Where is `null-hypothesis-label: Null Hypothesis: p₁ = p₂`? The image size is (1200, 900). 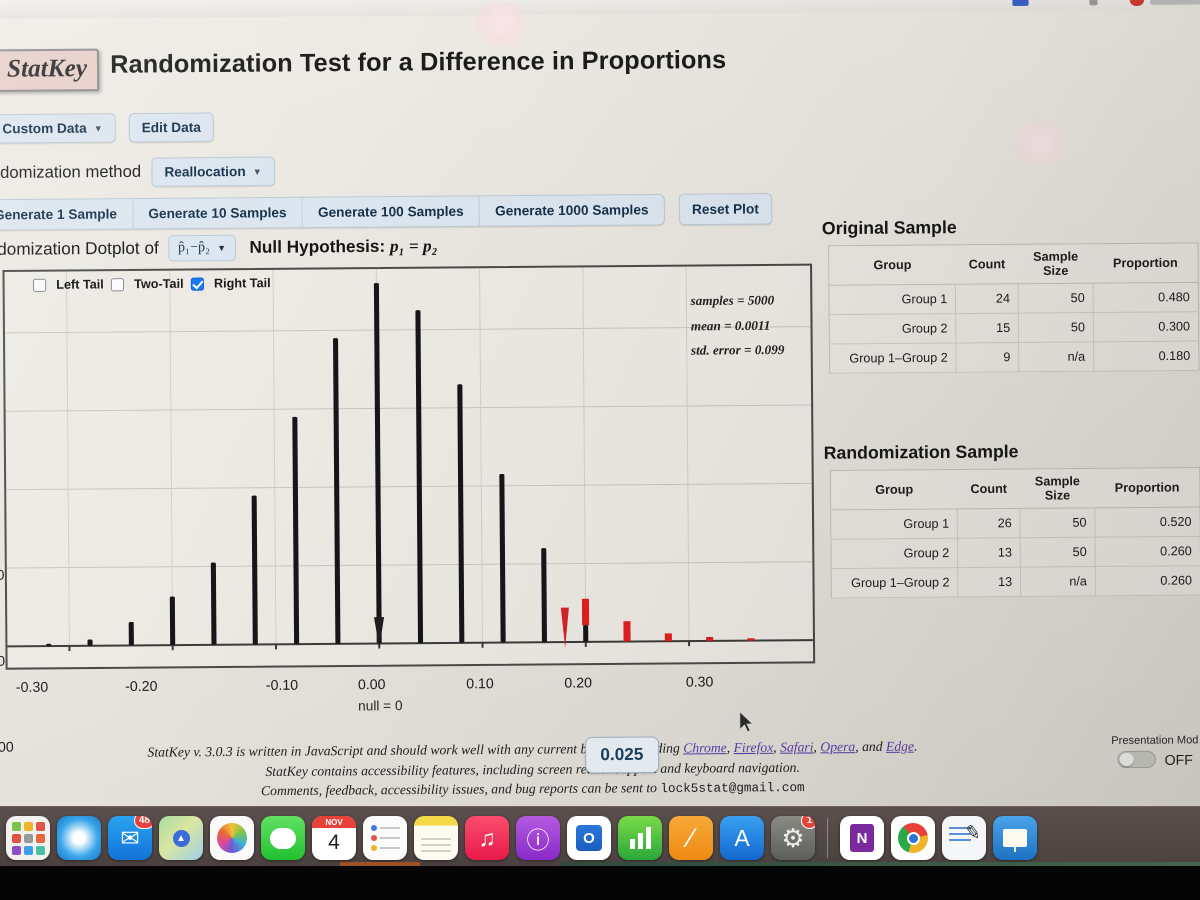
null-hypothesis-label: Null Hypothesis: p₁ = p₂ is located at coordinates (343, 247).